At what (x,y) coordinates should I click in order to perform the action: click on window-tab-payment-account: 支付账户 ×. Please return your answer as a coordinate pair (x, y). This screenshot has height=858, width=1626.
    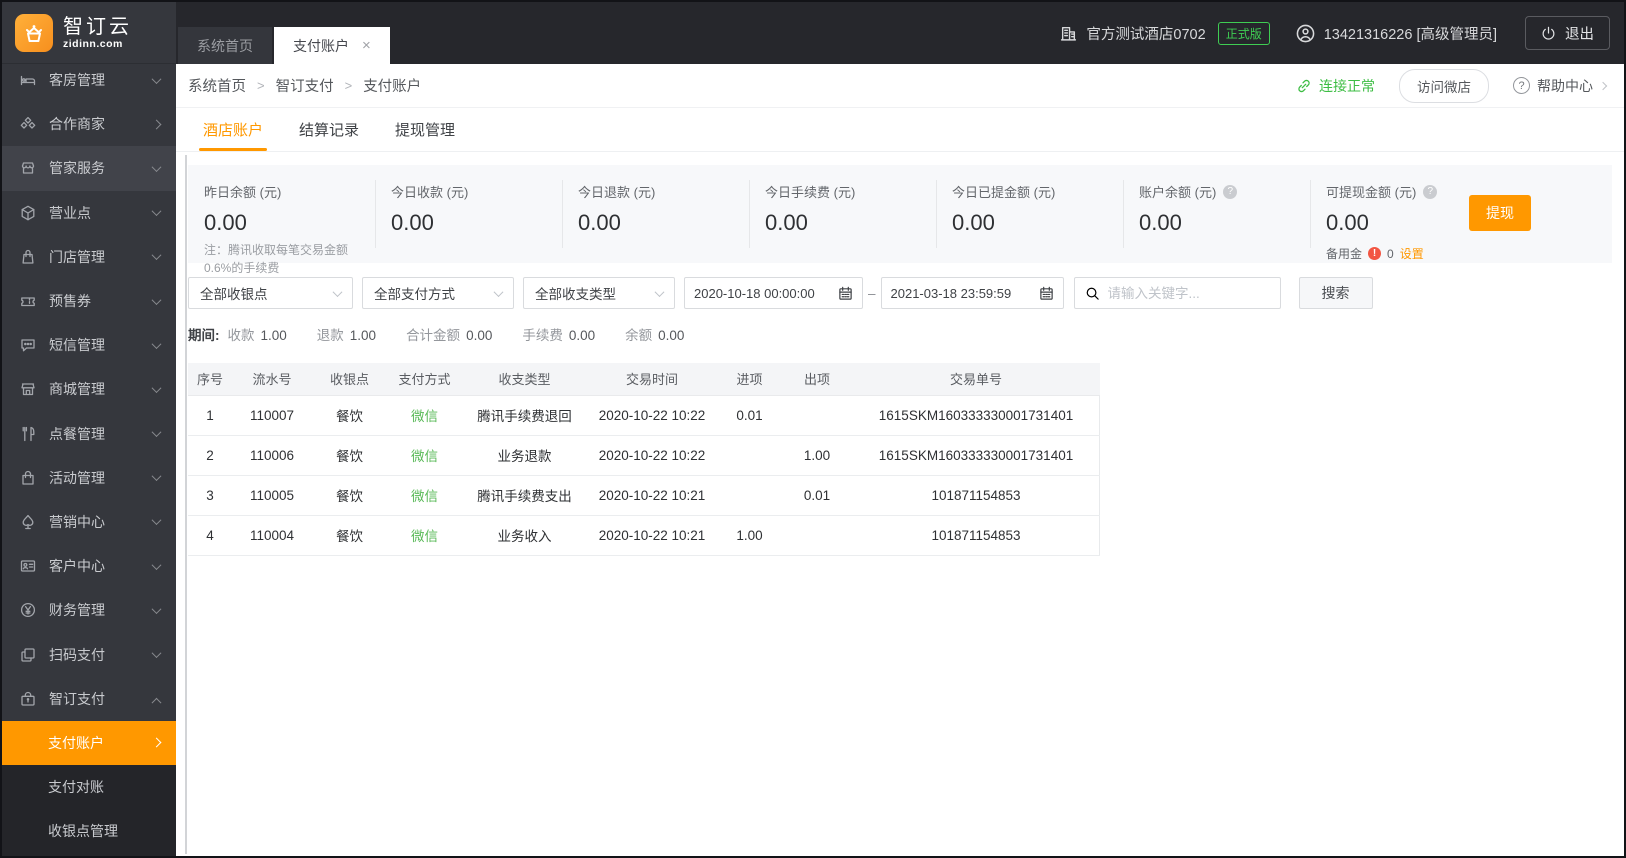
    Looking at the image, I should click on (332, 45).